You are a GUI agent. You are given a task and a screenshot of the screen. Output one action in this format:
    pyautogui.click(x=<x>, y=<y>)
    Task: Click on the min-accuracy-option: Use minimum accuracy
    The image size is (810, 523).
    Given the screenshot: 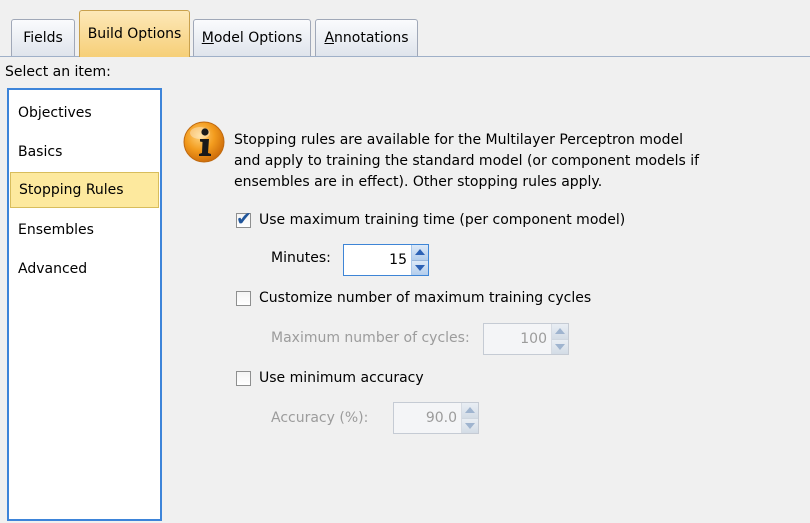 What is the action you would take?
    pyautogui.click(x=330, y=378)
    